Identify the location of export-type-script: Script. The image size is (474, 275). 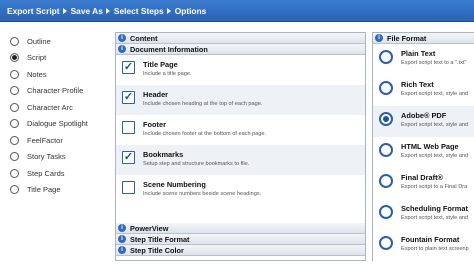
(55, 58).